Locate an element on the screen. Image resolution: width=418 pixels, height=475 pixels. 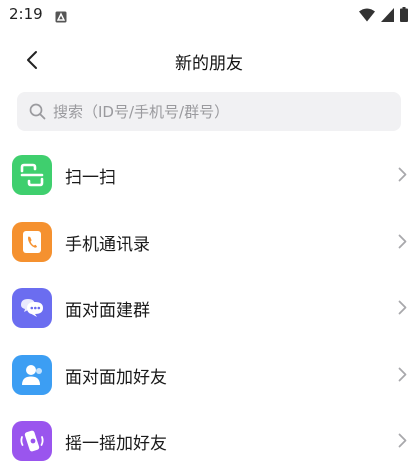
list-item-label: 面对面建群 is located at coordinates (107, 311).